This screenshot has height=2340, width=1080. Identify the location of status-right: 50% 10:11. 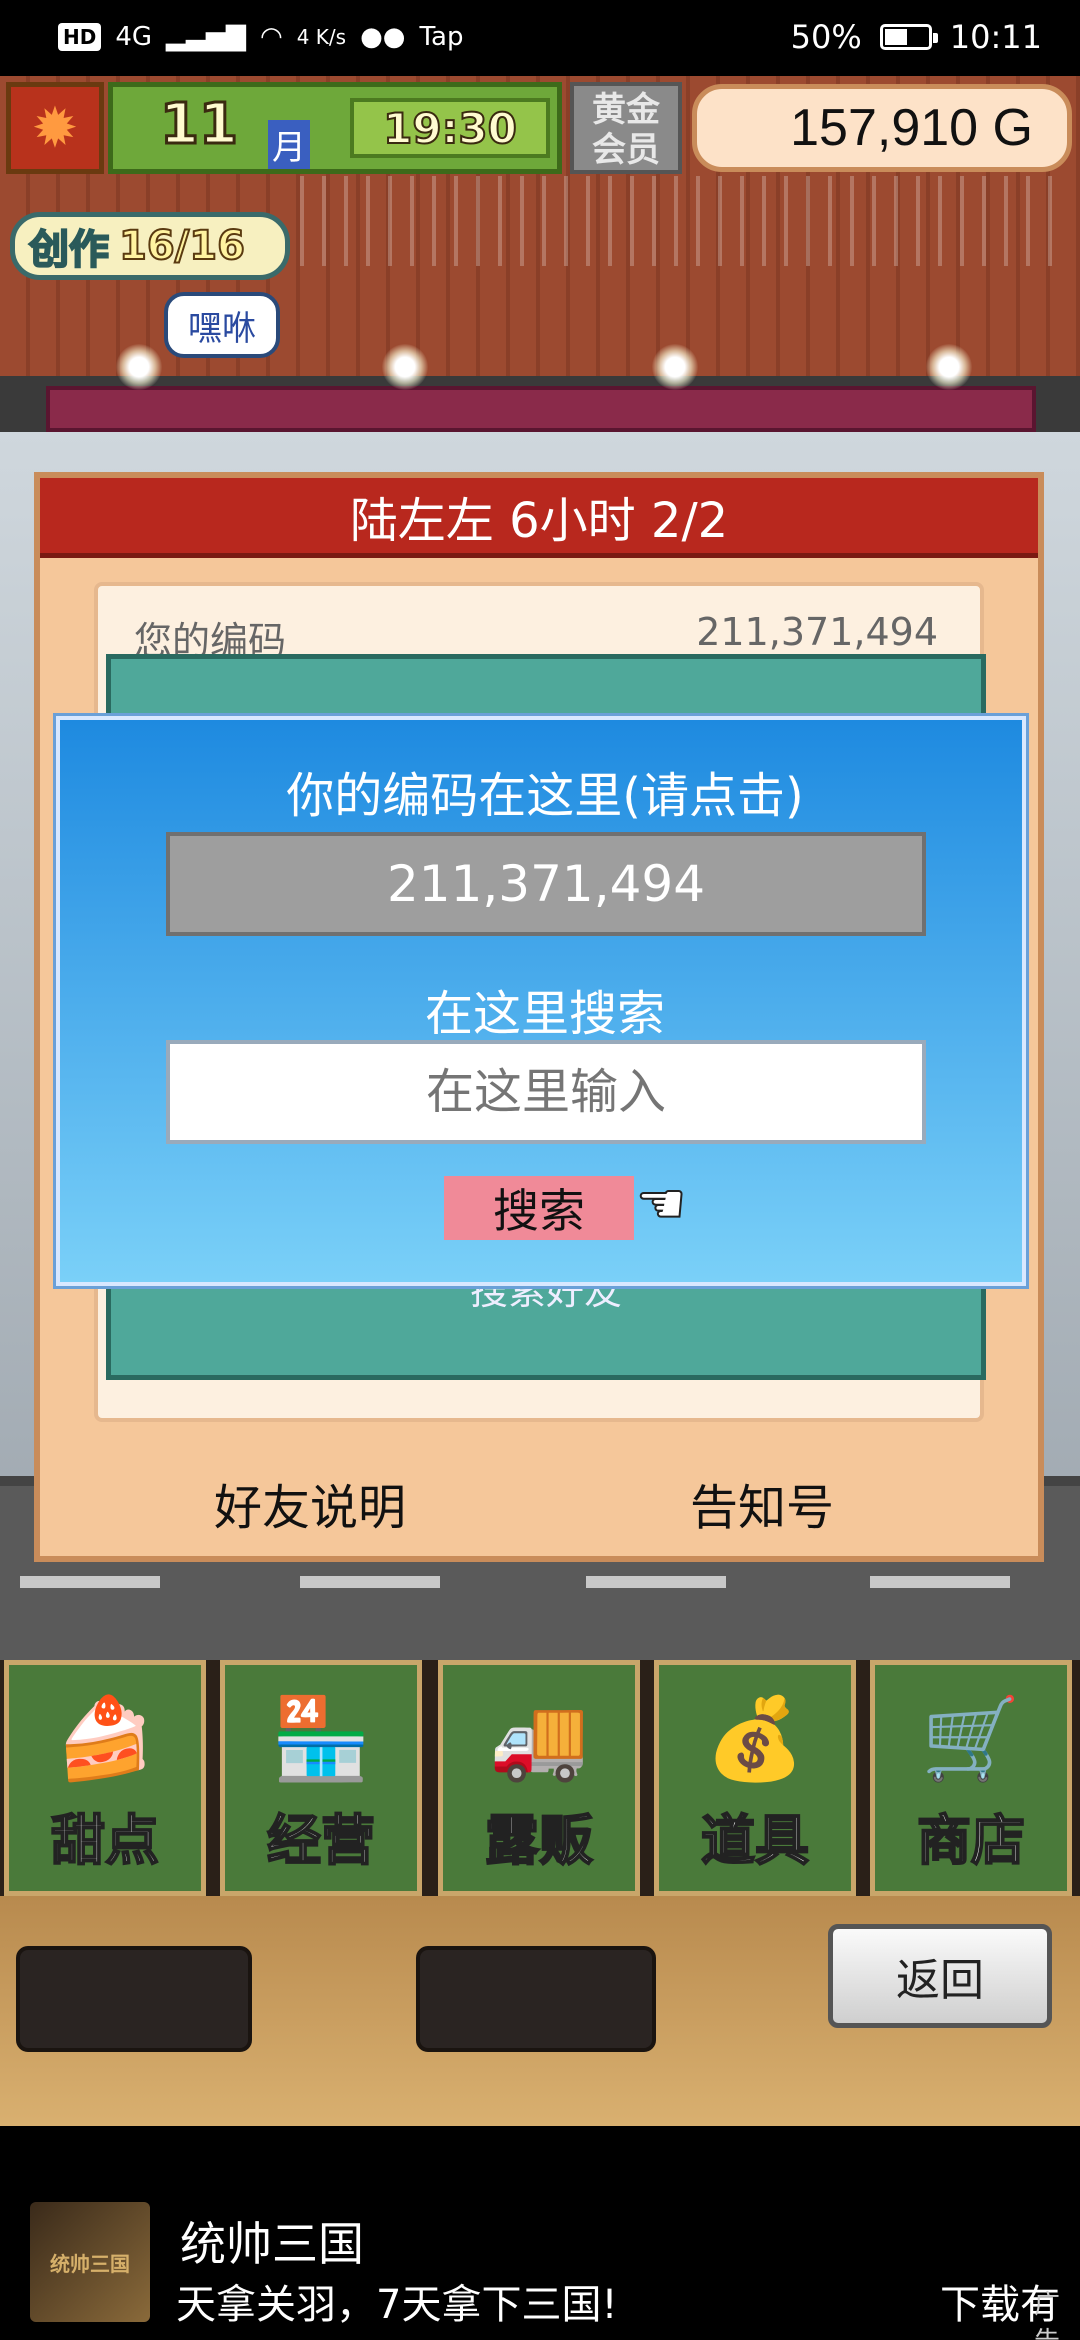
(916, 37).